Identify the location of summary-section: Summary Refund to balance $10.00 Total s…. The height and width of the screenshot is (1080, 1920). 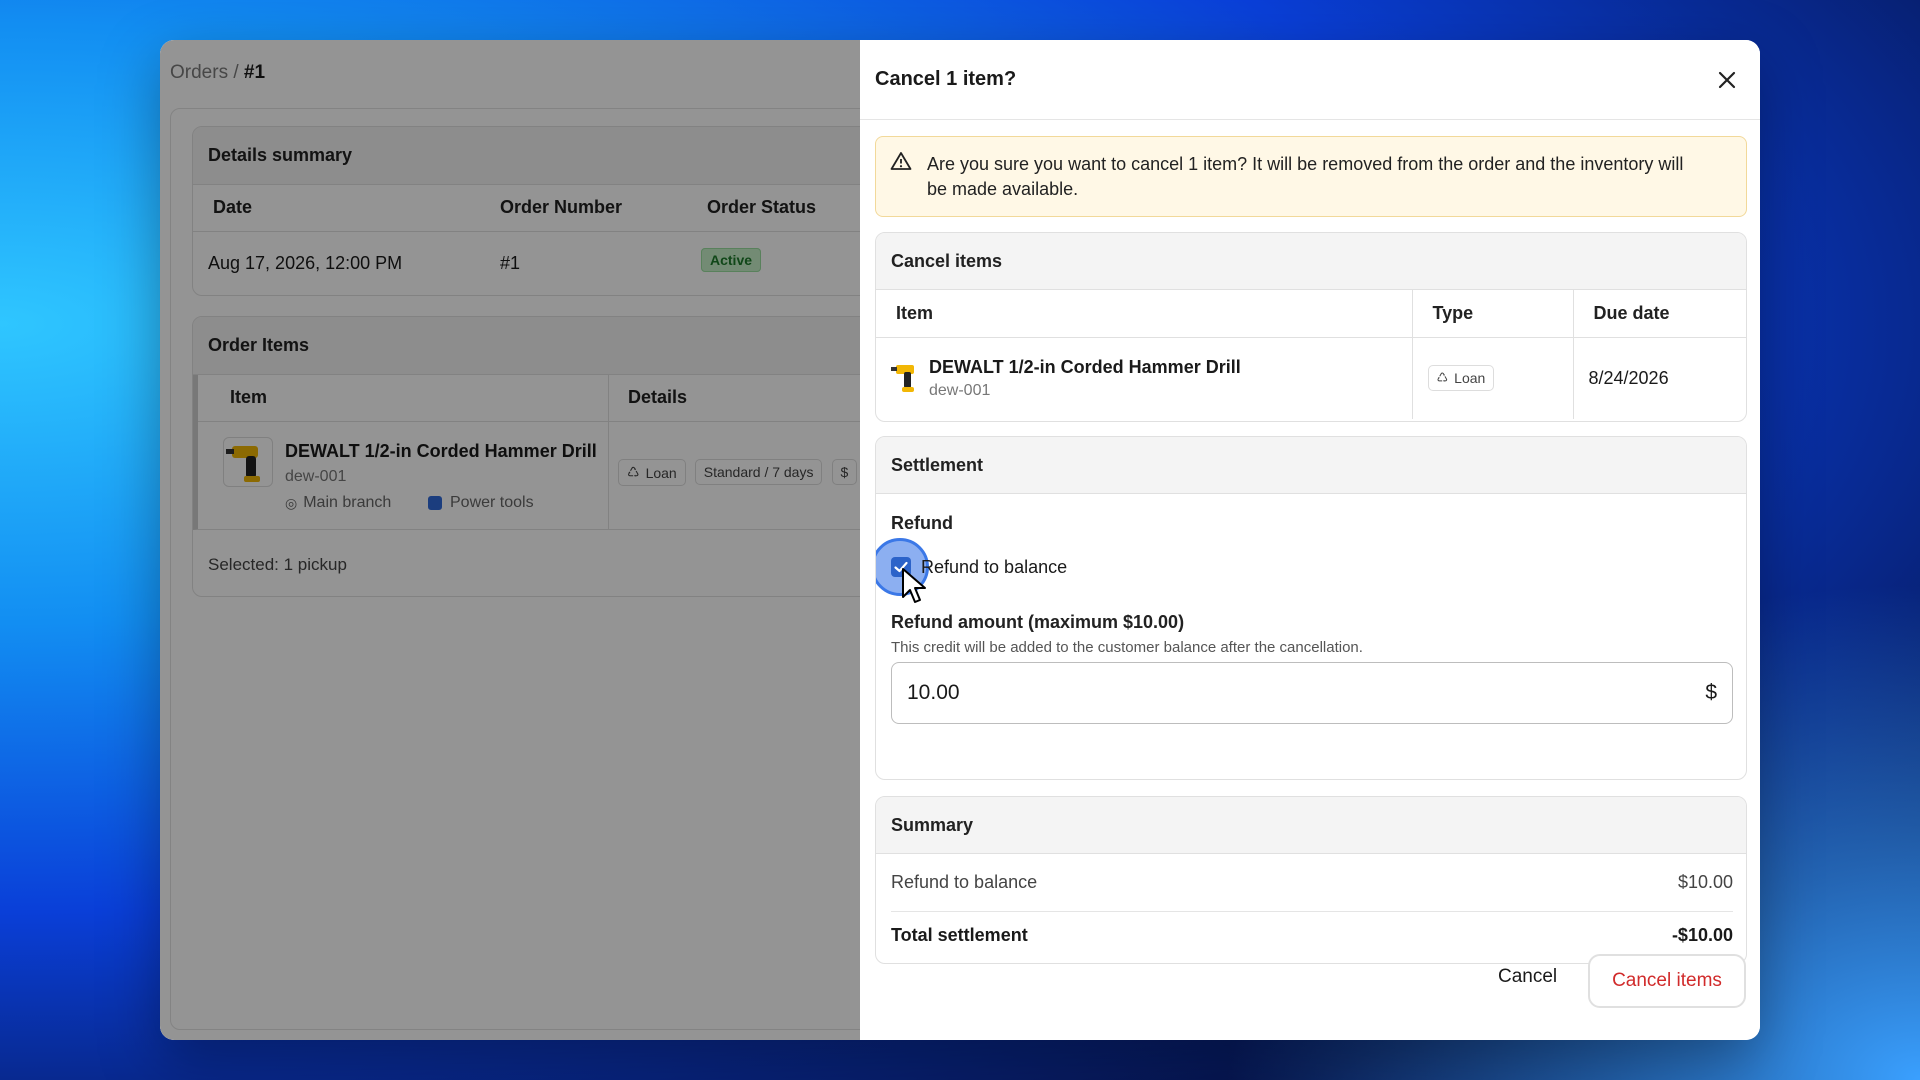
(1311, 880).